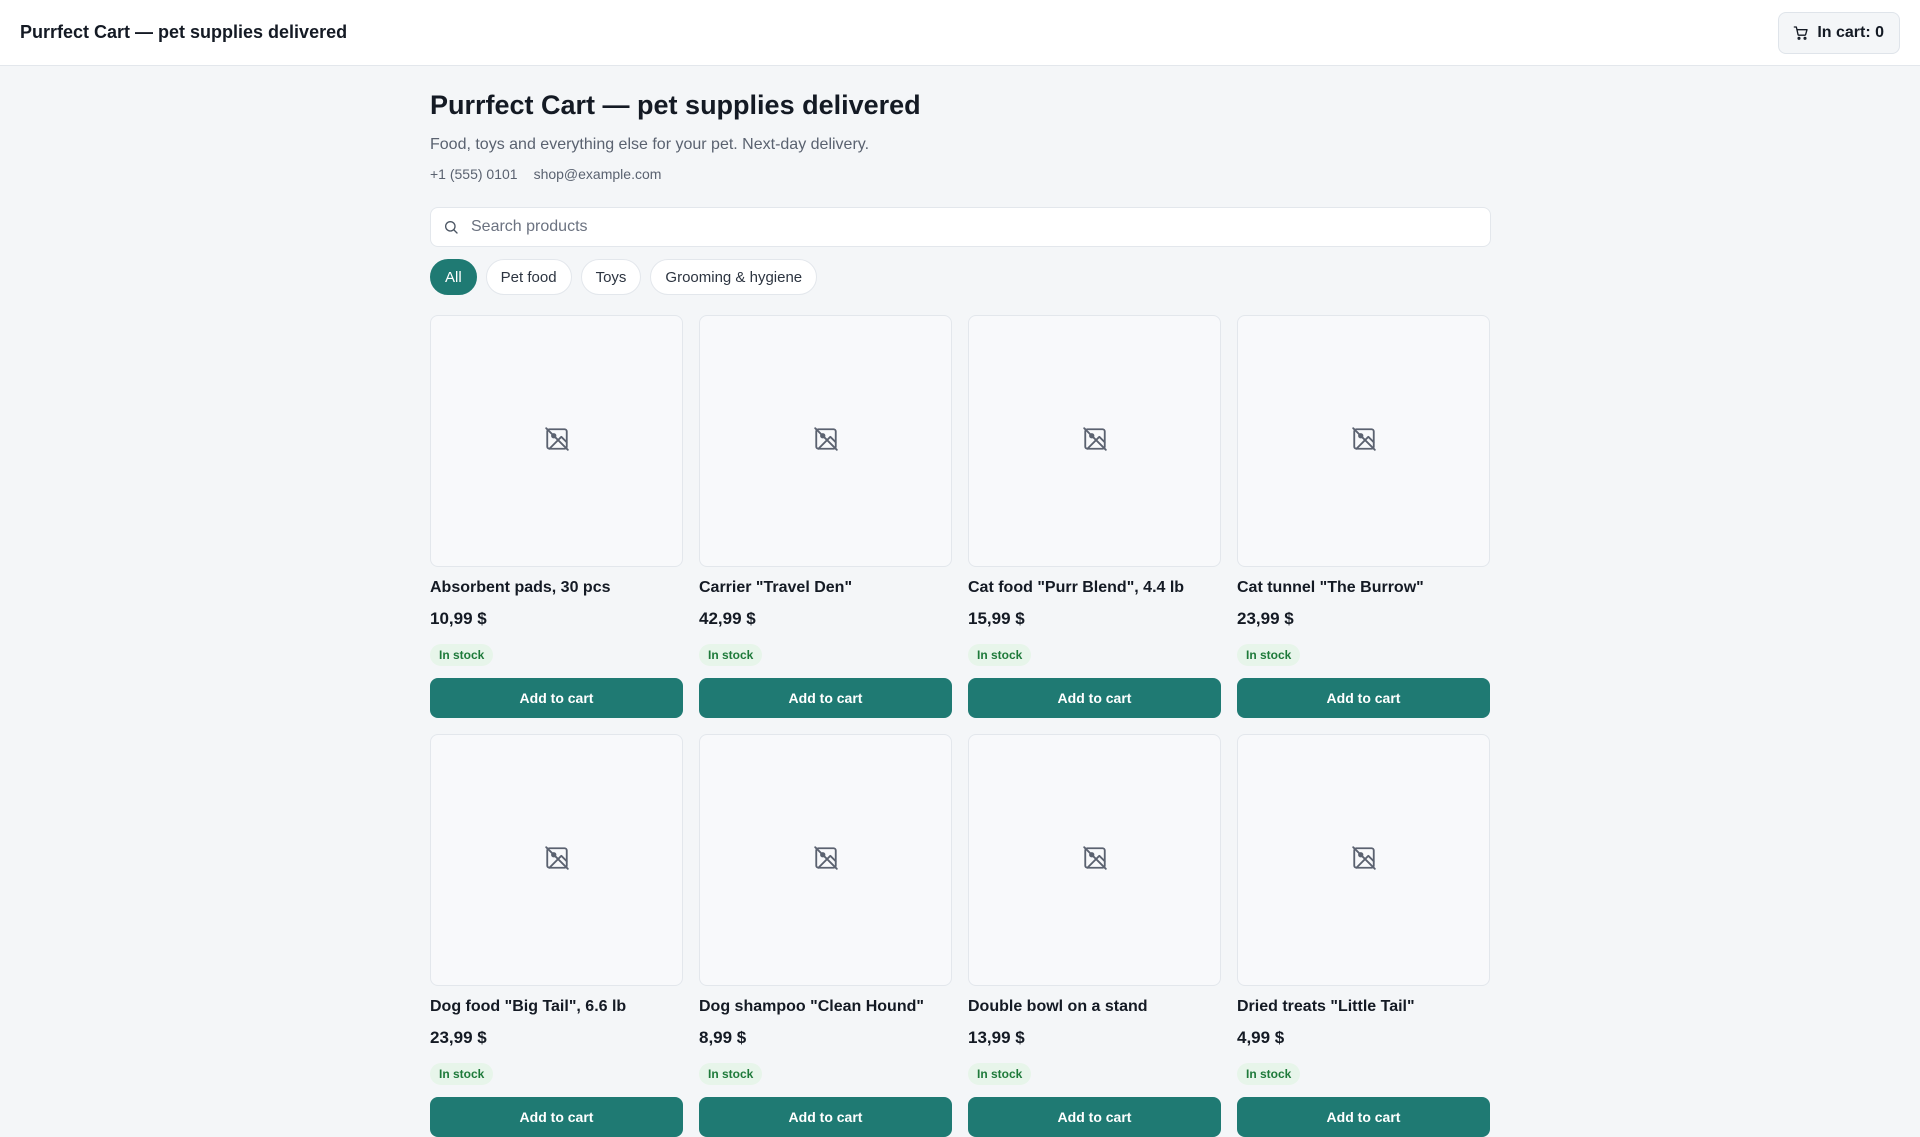 The height and width of the screenshot is (1137, 1920). I want to click on search-icon, so click(451, 229).